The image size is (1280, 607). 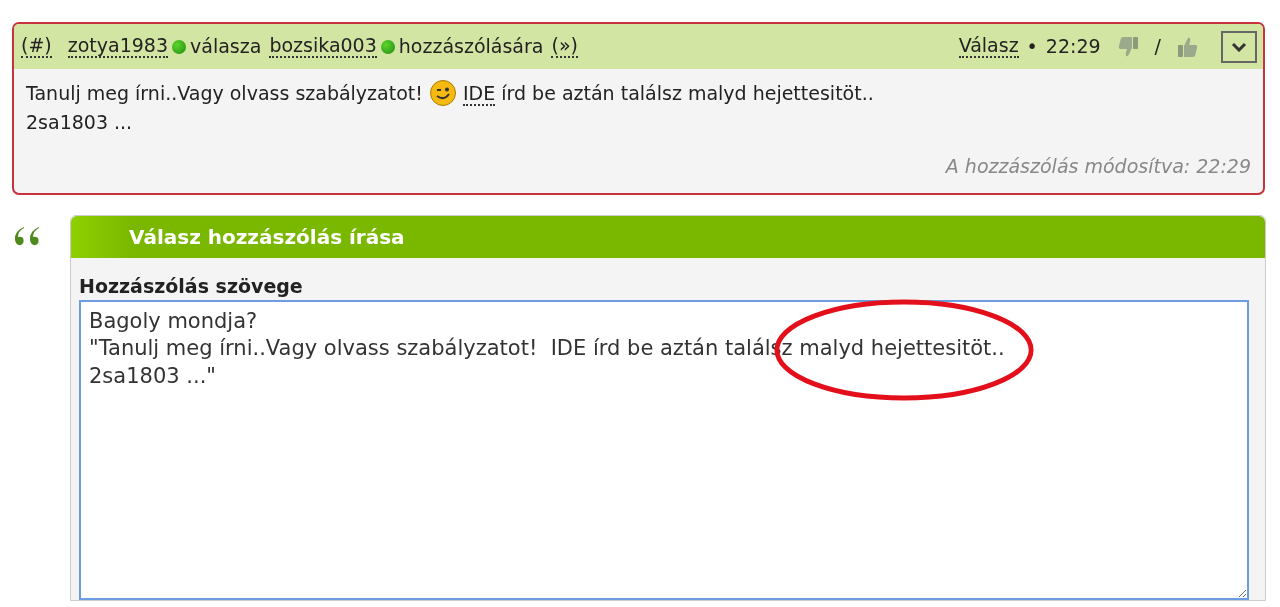 I want to click on username-link: zotya1983, so click(x=118, y=46).